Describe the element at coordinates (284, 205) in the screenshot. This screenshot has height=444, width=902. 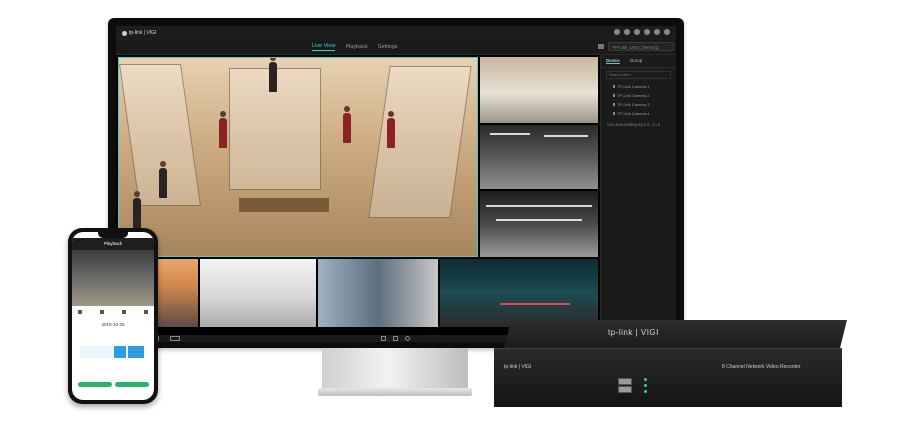
I see `bench` at that location.